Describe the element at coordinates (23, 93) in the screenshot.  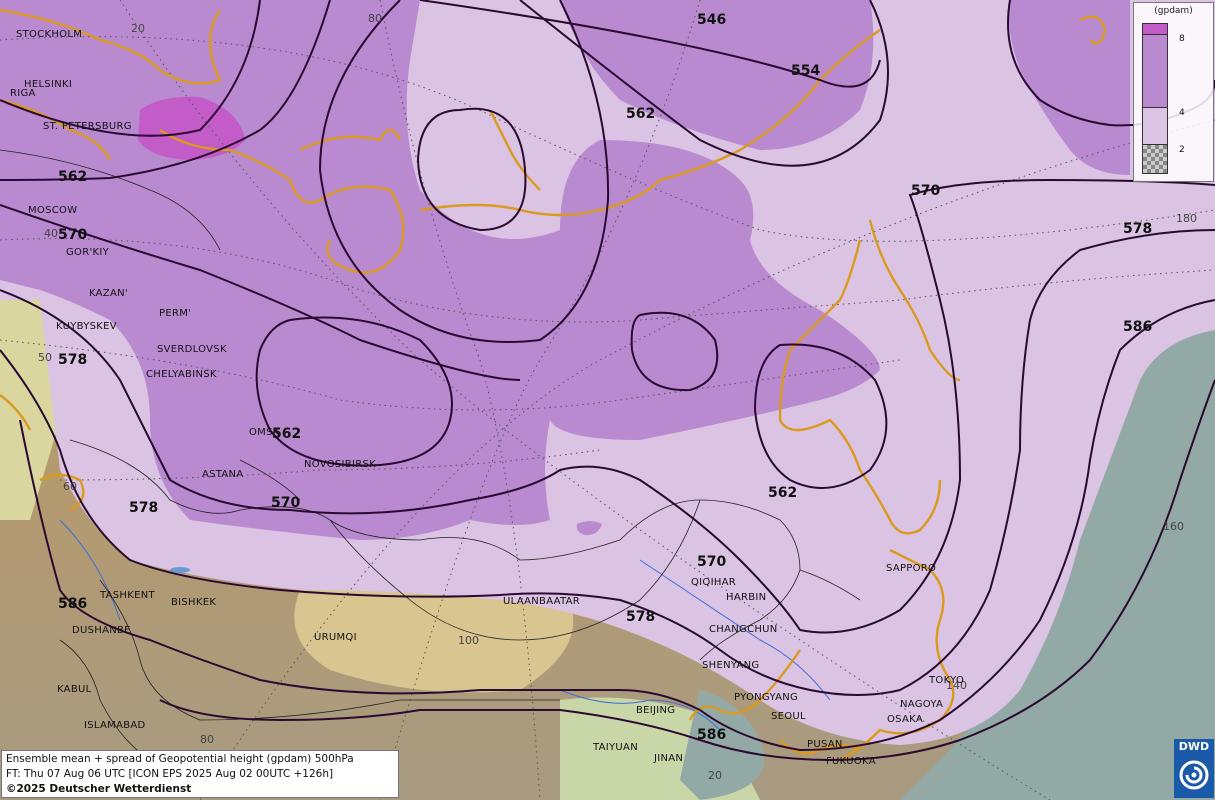
I see `city-riga: RIGA` at that location.